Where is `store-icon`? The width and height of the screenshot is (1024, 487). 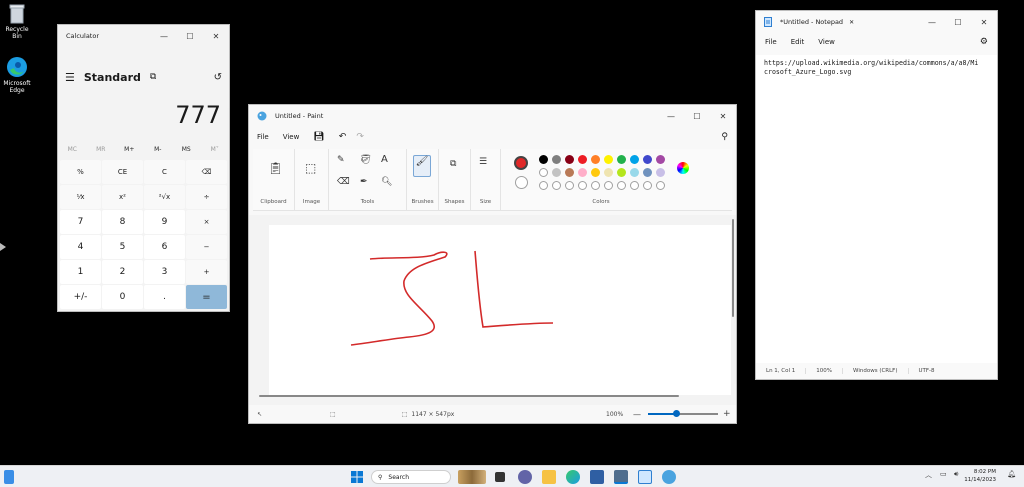 store-icon is located at coordinates (597, 477).